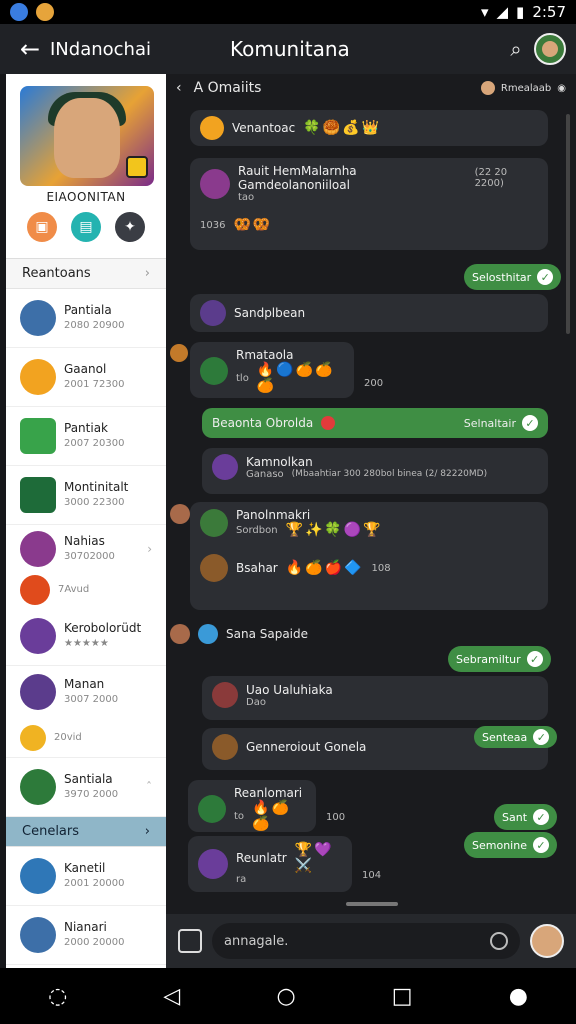  I want to click on message-bubble: Reanlomari to 🔥🍊🍊, so click(252, 806).